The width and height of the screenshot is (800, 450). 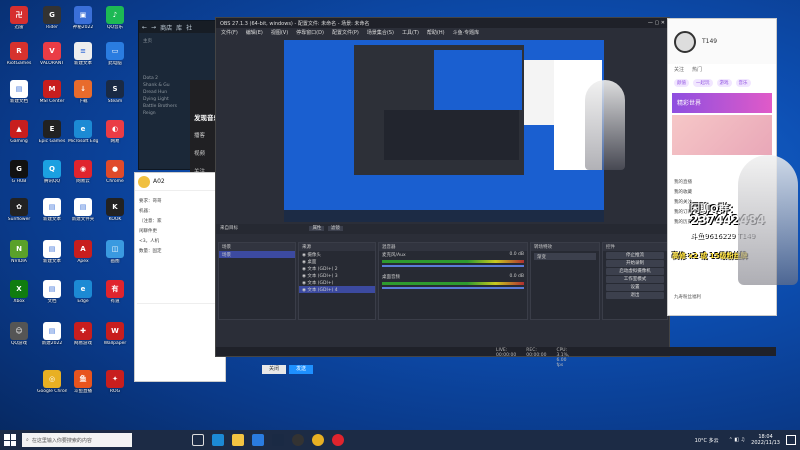 I want to click on clock: 18:04 2022/11/13, so click(x=765, y=440).